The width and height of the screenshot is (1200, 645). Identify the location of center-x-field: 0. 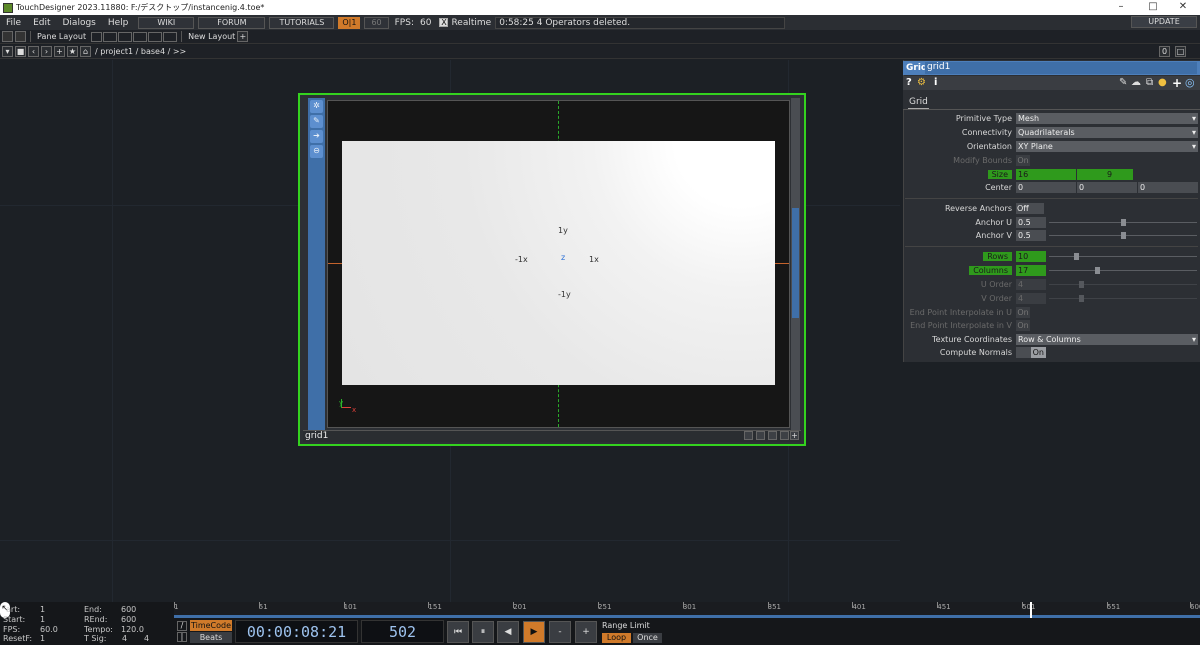
(1046, 187).